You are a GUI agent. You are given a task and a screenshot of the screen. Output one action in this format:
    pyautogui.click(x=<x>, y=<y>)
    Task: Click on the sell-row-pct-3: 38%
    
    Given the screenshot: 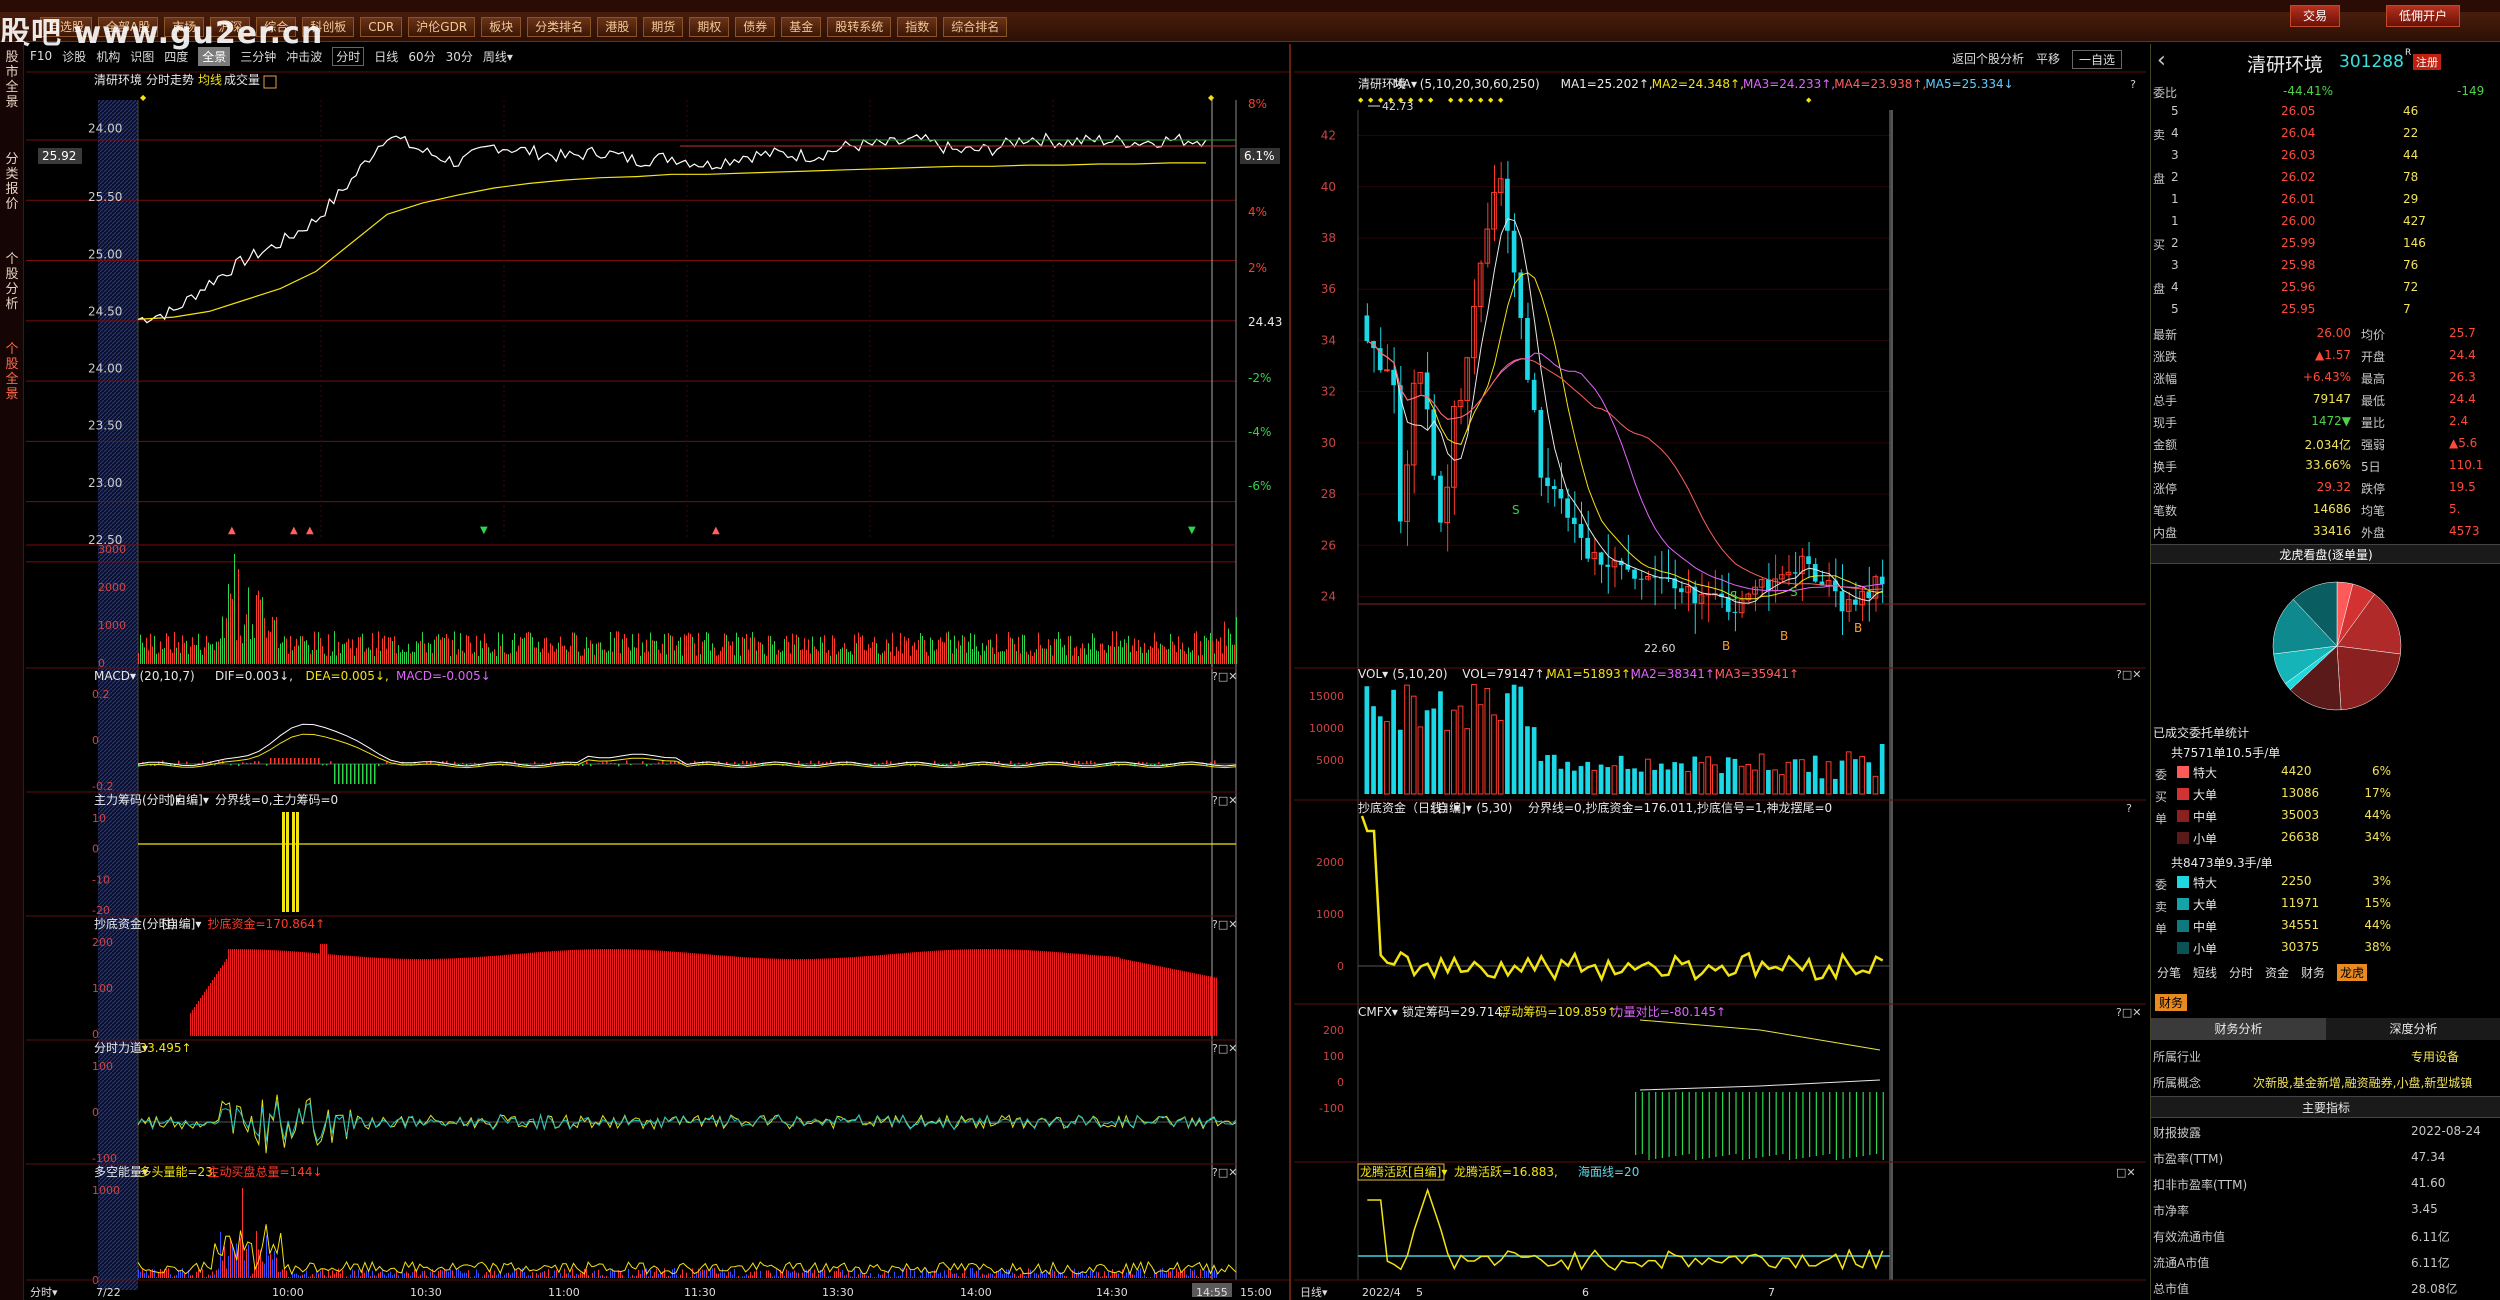 What is the action you would take?
    pyautogui.click(x=2377, y=947)
    